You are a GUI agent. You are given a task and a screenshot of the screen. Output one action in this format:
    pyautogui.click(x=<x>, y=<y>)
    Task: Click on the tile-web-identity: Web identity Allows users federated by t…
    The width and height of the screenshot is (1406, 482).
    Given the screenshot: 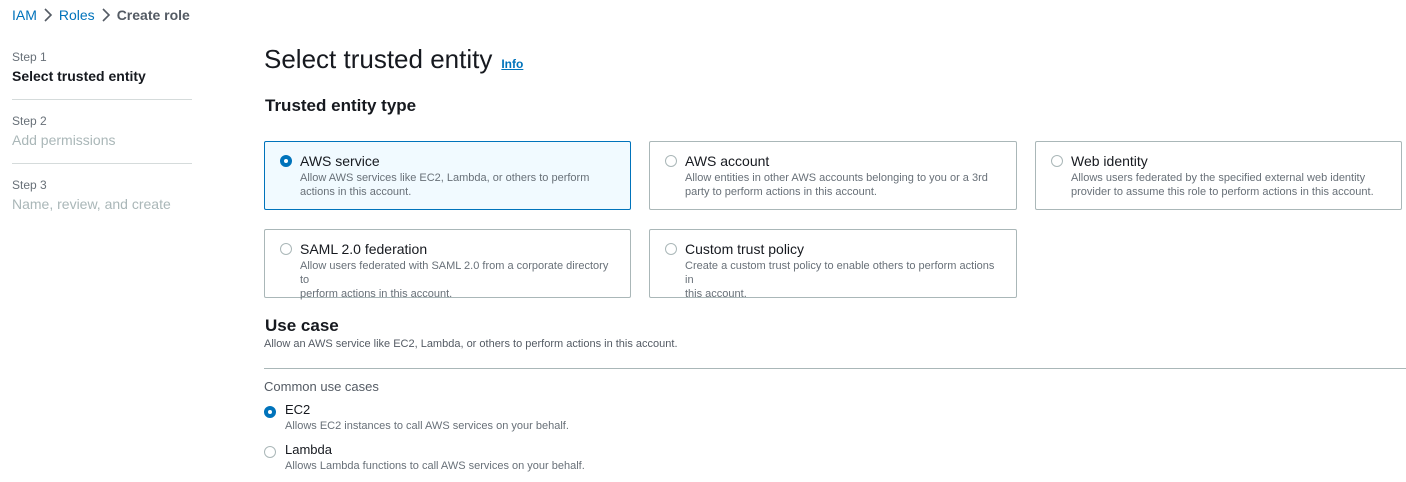 What is the action you would take?
    pyautogui.click(x=1218, y=175)
    